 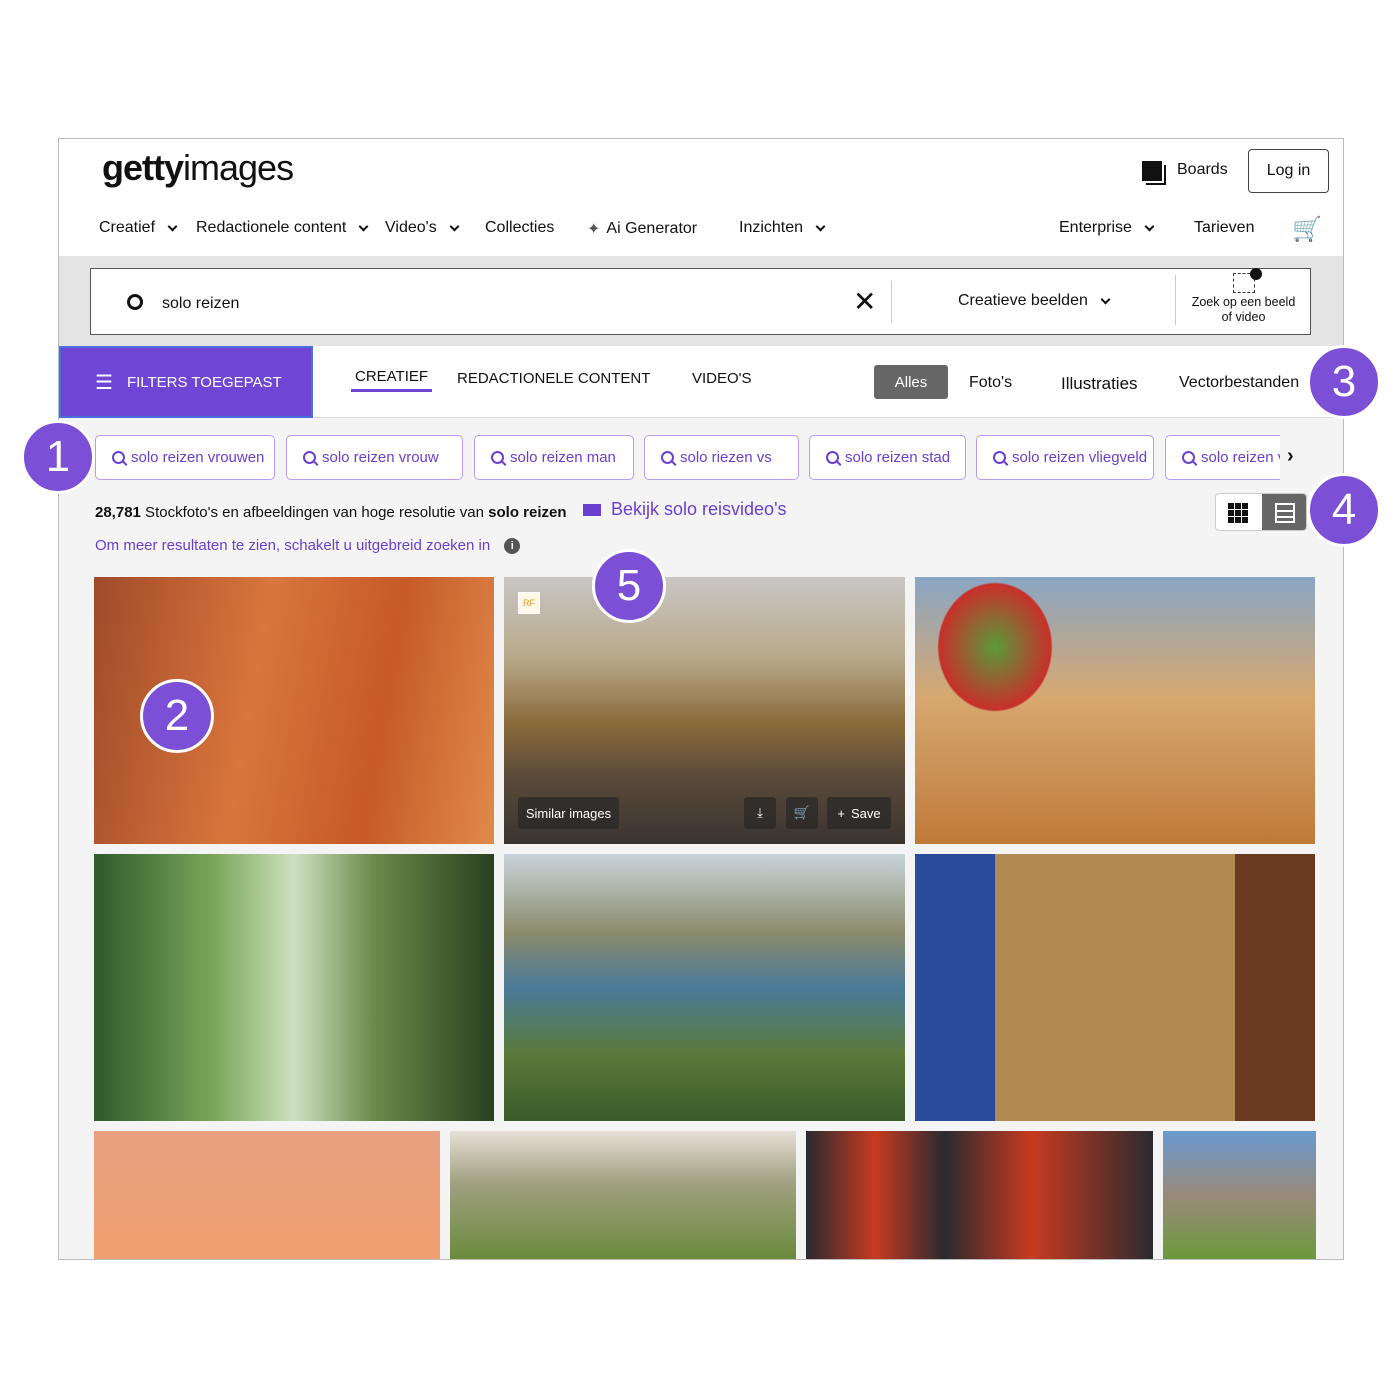 I want to click on similar-images-button: Similar images, so click(x=568, y=813).